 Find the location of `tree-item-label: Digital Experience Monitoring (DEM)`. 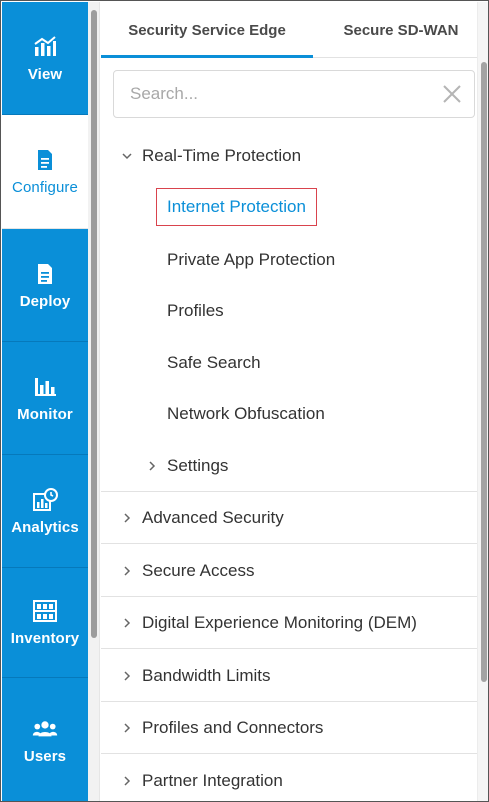

tree-item-label: Digital Experience Monitoring (DEM) is located at coordinates (279, 622).